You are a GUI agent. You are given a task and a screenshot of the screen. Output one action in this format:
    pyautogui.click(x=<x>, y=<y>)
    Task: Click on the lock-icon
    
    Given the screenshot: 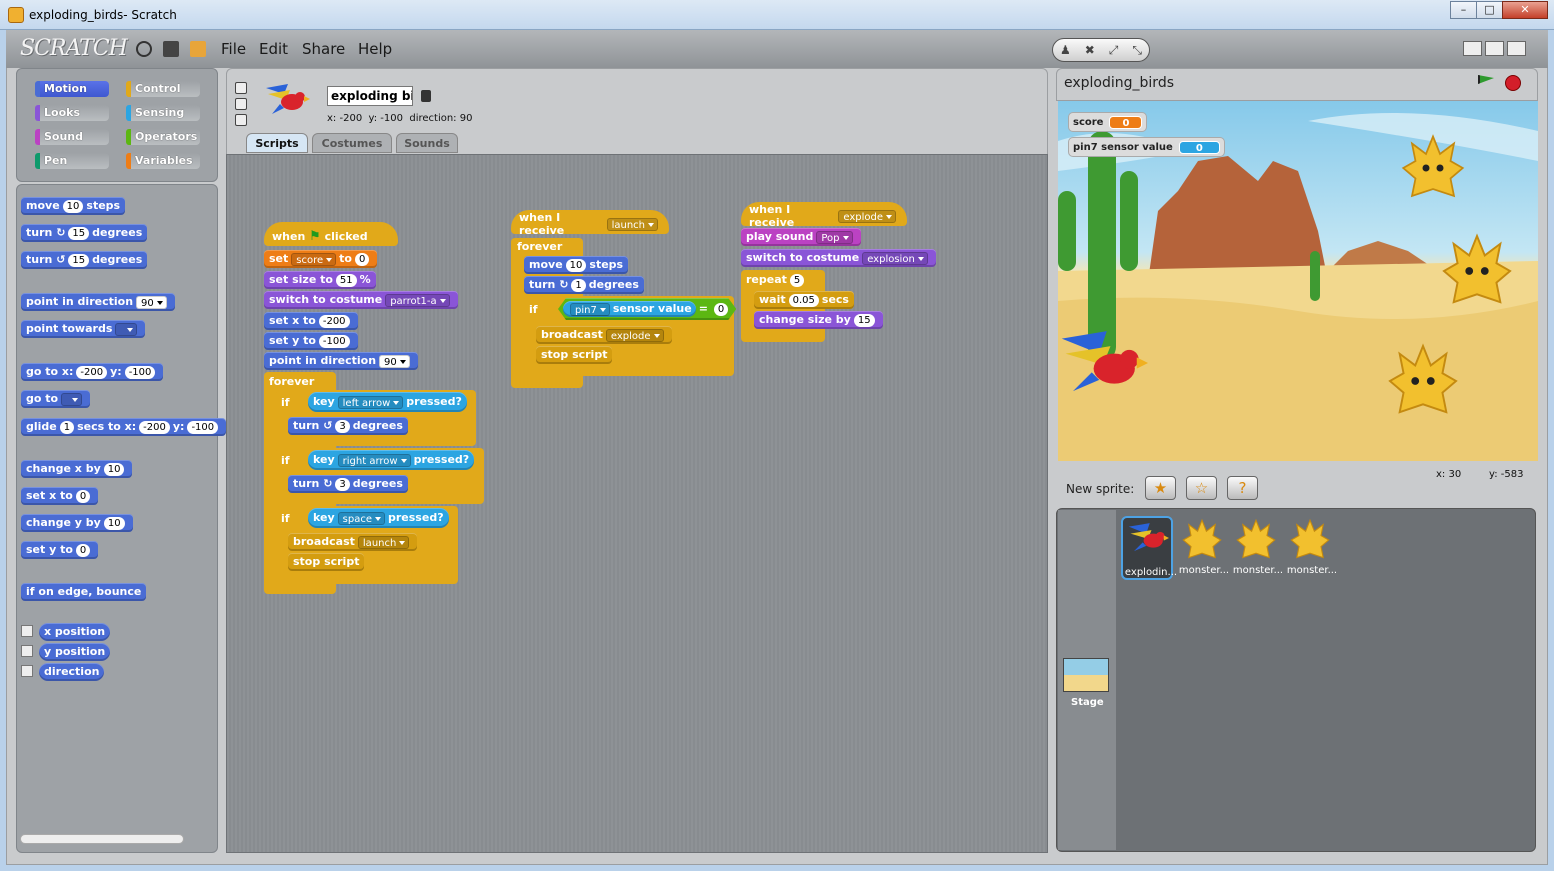 What is the action you would take?
    pyautogui.click(x=426, y=96)
    